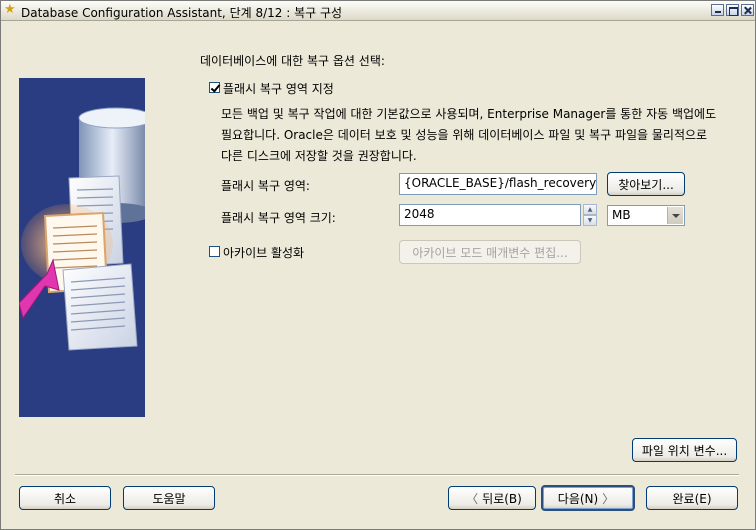 The width and height of the screenshot is (756, 530). I want to click on database-illustration, so click(82, 247).